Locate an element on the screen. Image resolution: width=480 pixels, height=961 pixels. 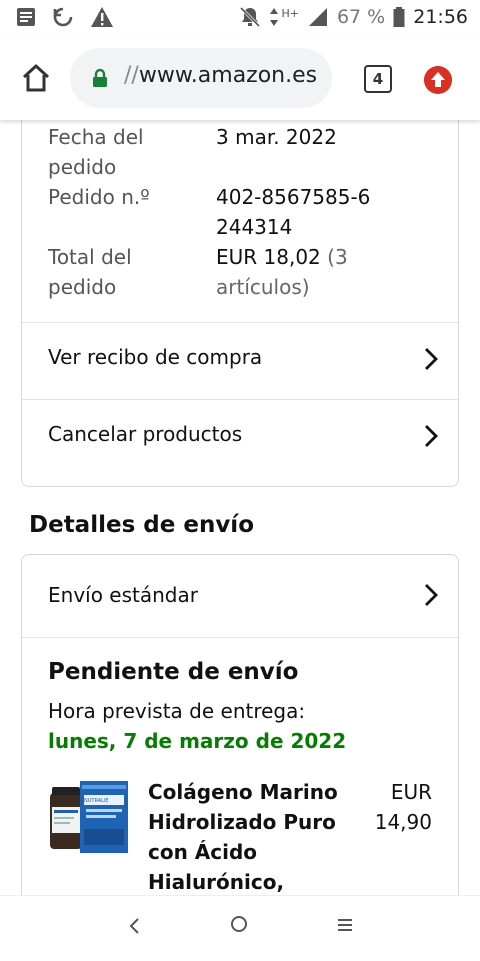
status-bar: H+ 67 % 21:56 is located at coordinates (240, 19).